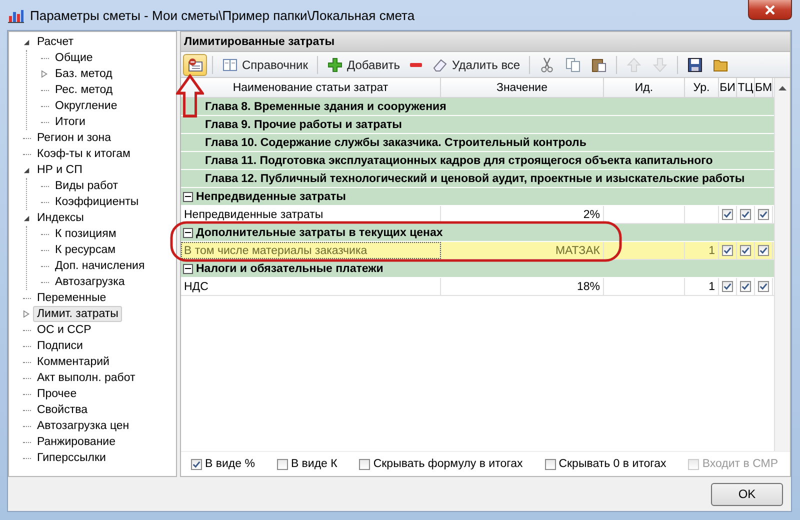 Image resolution: width=800 pixels, height=520 pixels. Describe the element at coordinates (83, 426) in the screenshot. I see `tree-item: Автозагрузка цен` at that location.